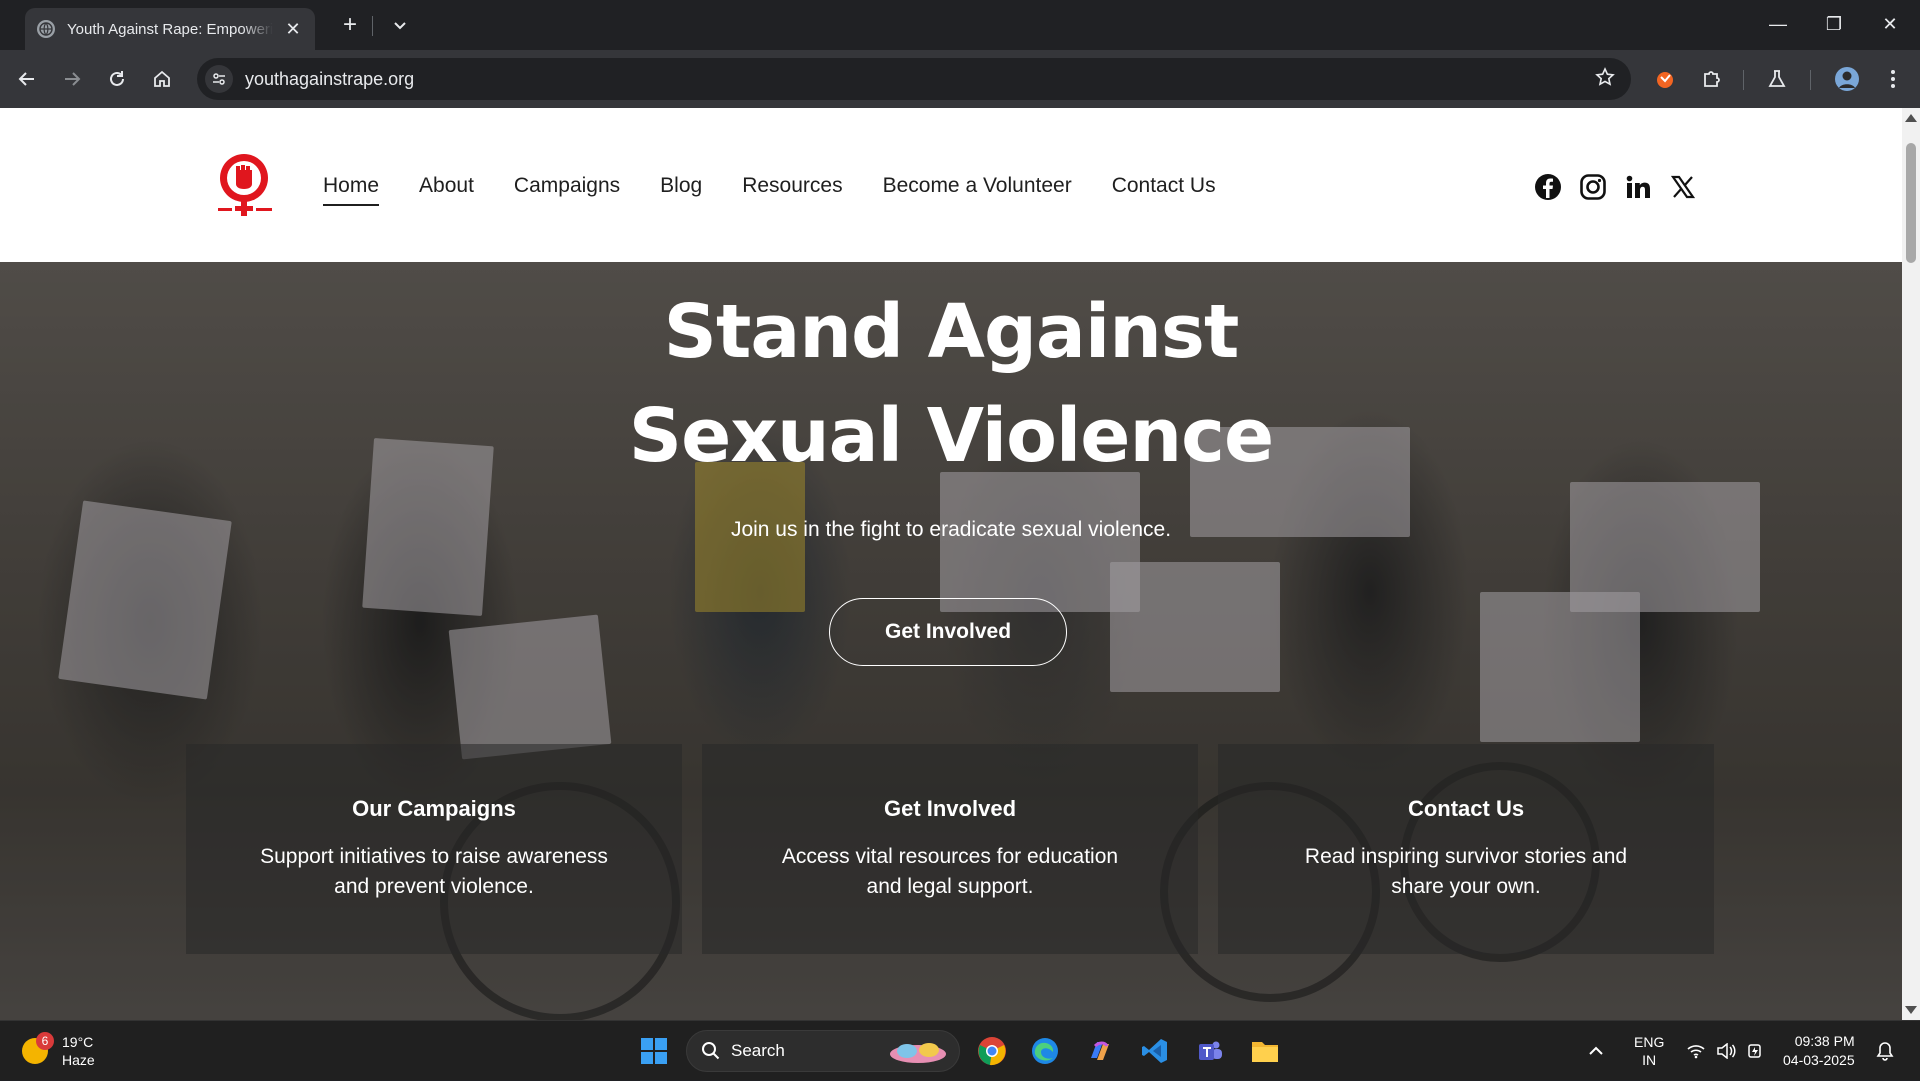 The image size is (1920, 1081). Describe the element at coordinates (1638, 187) in the screenshot. I see `linkedin-icon` at that location.